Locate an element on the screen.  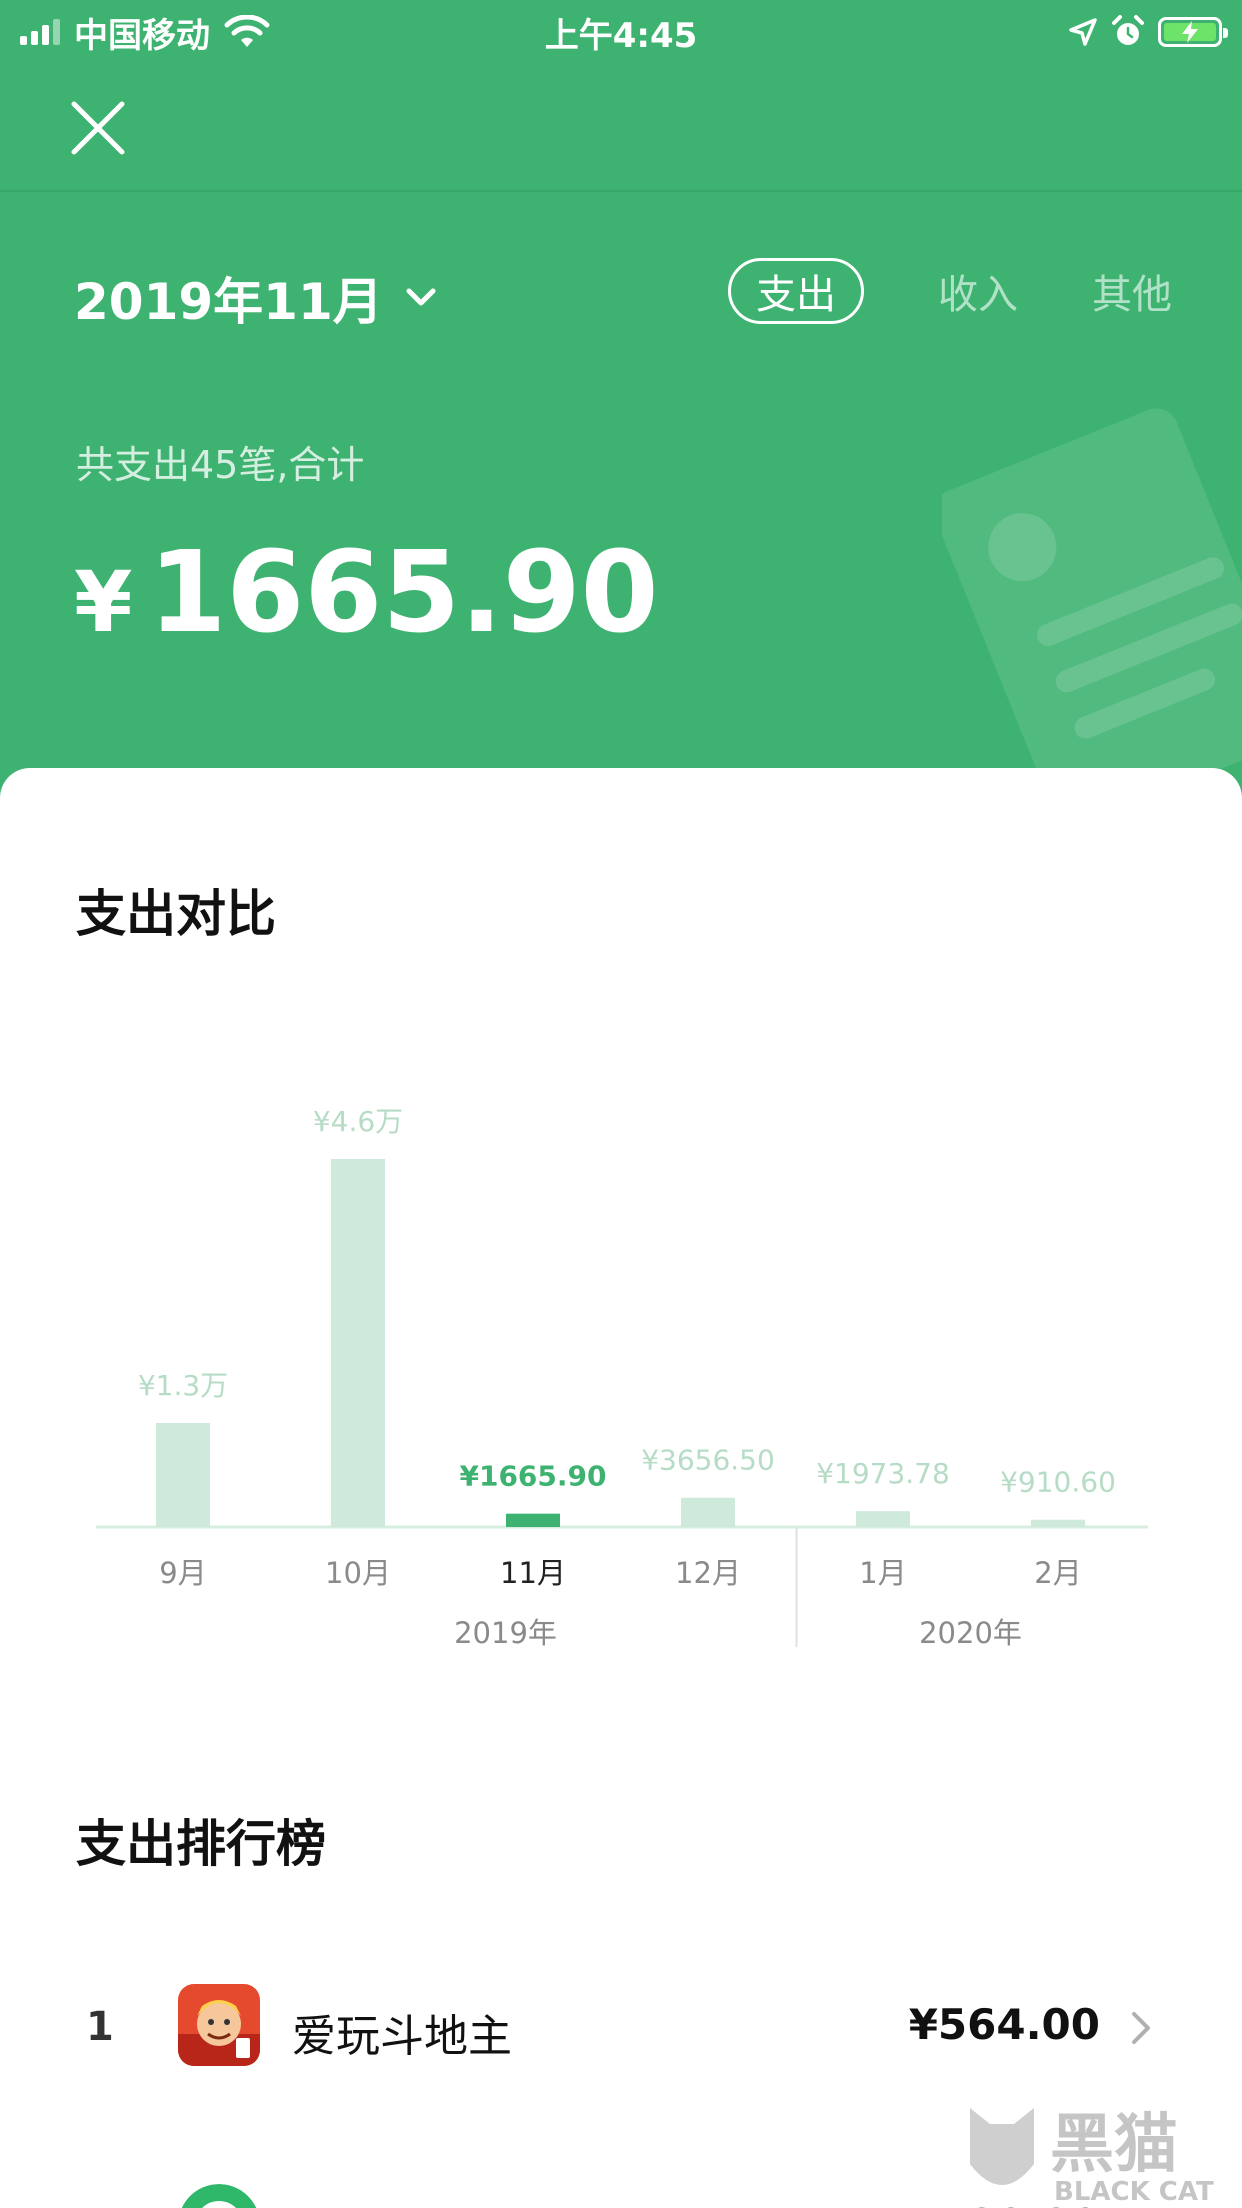
month-label: 2019年11月 is located at coordinates (228, 302).